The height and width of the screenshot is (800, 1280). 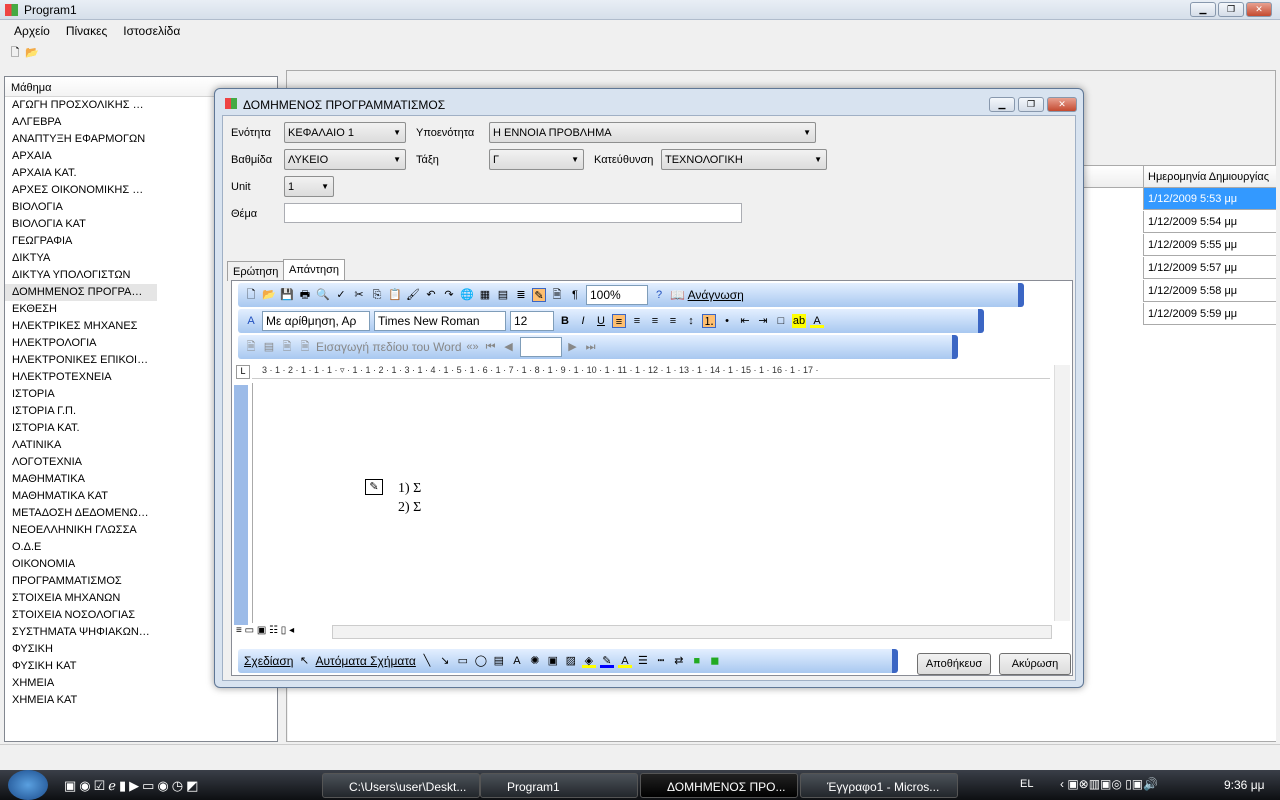 I want to click on list-item: ΔΙΚΤΥΑ, so click(x=81, y=258).